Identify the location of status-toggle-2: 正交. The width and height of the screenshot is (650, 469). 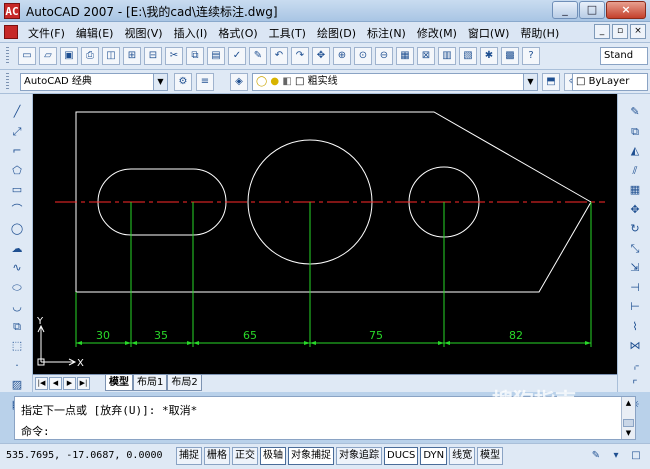
(245, 456).